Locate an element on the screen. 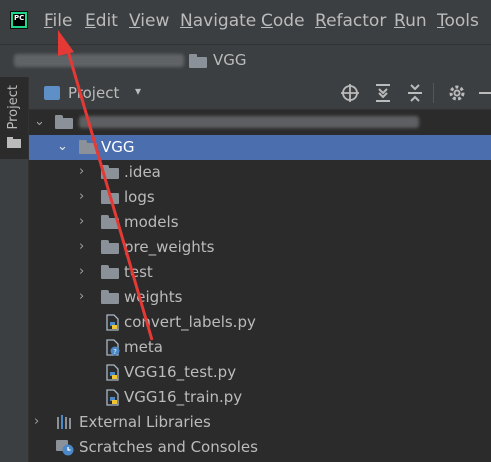  hide-panel-icon is located at coordinates (483, 93).